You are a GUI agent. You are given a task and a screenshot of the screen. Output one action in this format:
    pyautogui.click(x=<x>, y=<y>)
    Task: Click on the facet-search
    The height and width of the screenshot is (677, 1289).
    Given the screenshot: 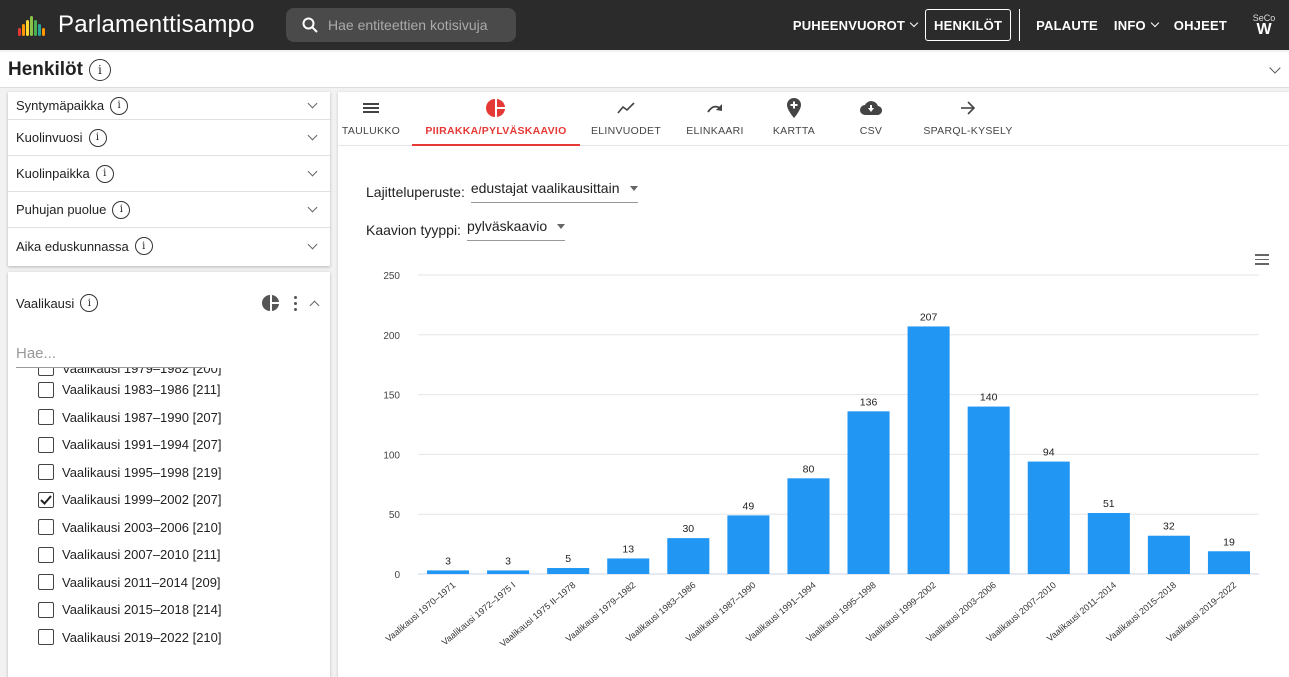 What is the action you would take?
    pyautogui.click(x=111, y=354)
    